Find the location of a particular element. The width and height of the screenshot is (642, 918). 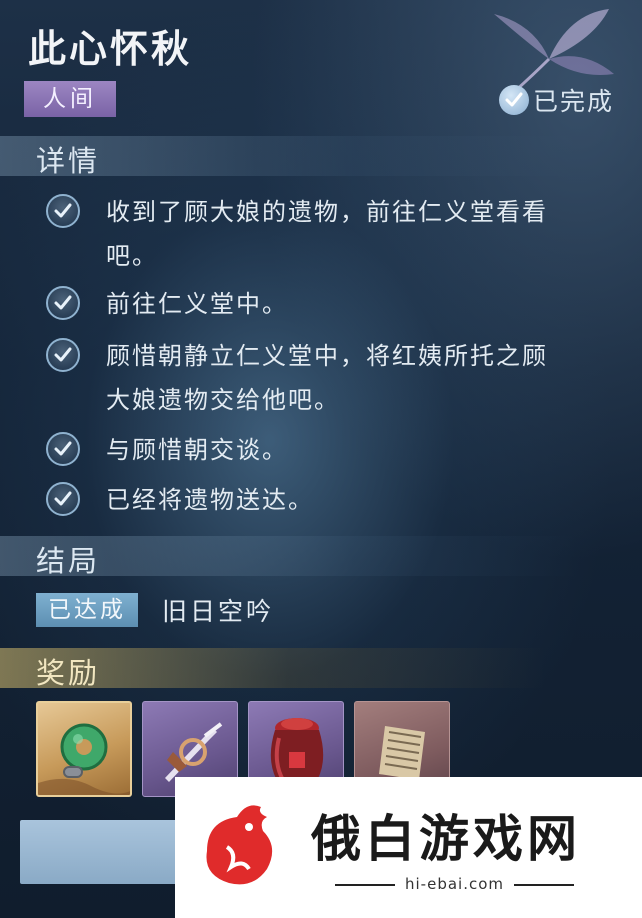

ending-name: 旧日空吟 is located at coordinates (218, 611).